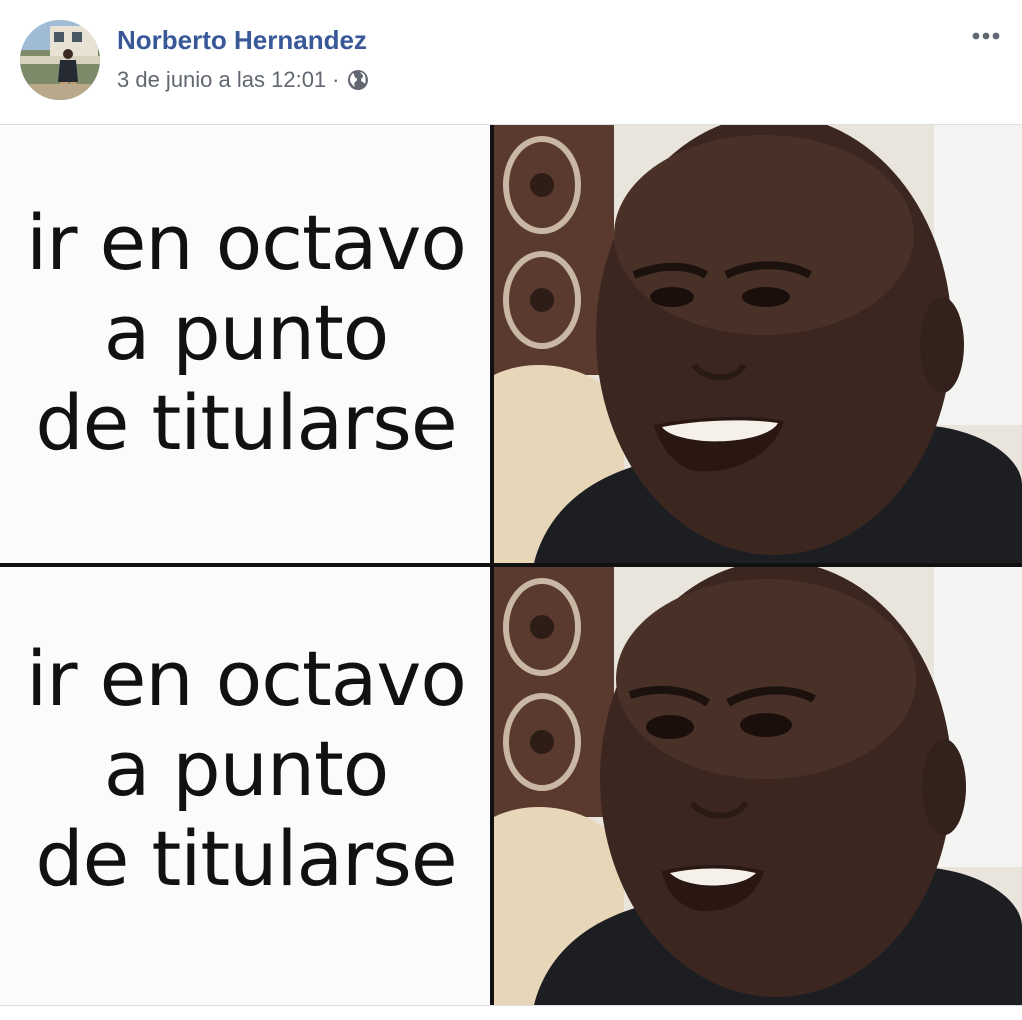 This screenshot has width=1022, height=1020. I want to click on author-name-link: Norberto Hernandez, so click(242, 40).